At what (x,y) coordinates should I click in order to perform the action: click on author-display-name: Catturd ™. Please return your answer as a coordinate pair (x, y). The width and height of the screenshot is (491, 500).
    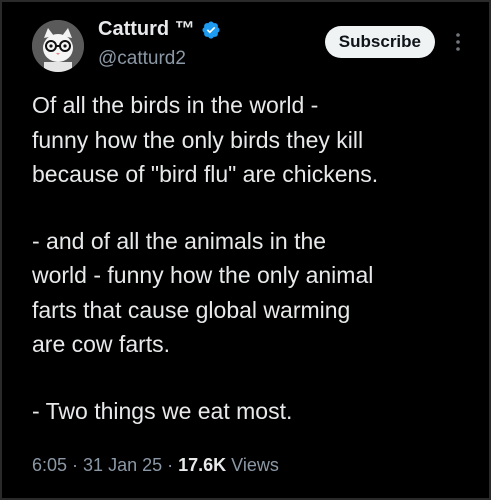
    Looking at the image, I should click on (146, 29).